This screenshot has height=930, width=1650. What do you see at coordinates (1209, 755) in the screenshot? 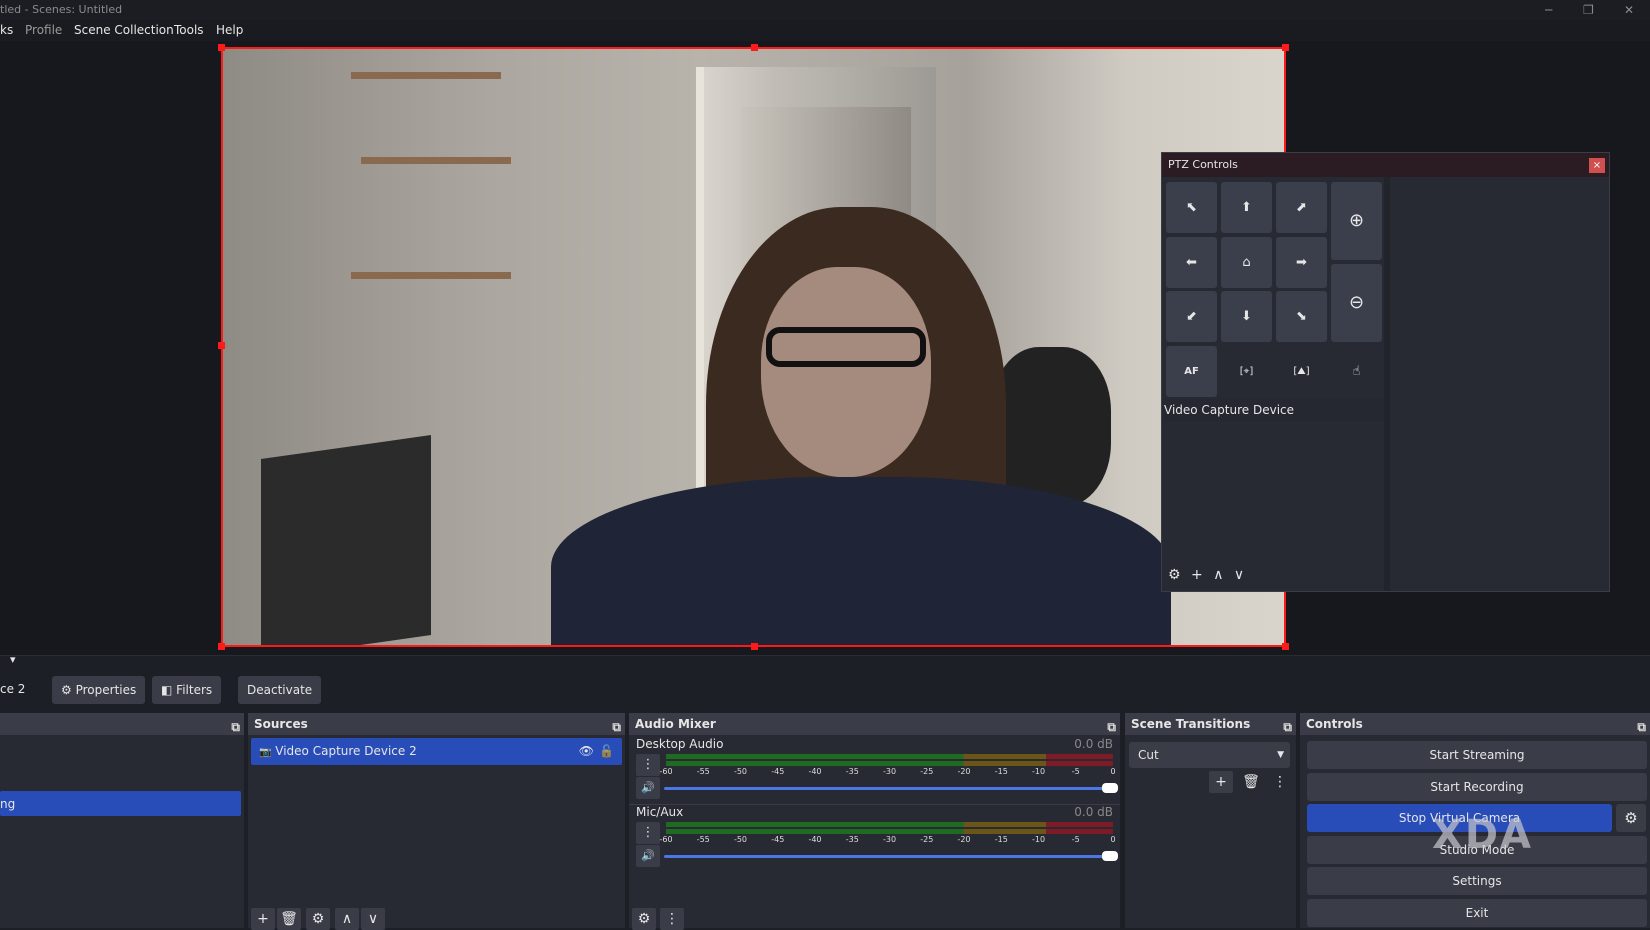
I see `transition-select: Cut ▼` at bounding box center [1209, 755].